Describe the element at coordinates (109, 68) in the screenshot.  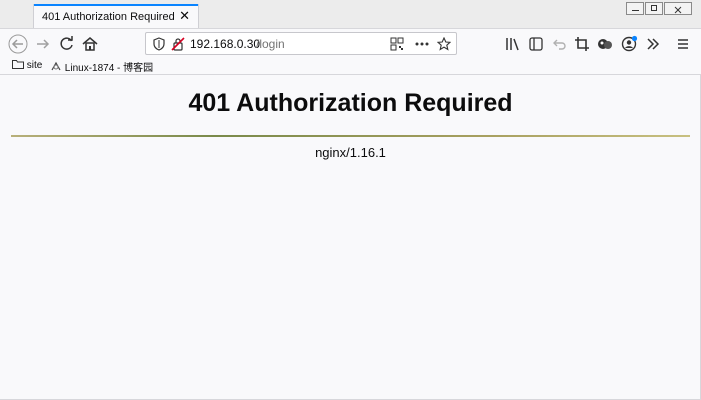
I see `bookmark-label: Linux-1874 - 博客园` at that location.